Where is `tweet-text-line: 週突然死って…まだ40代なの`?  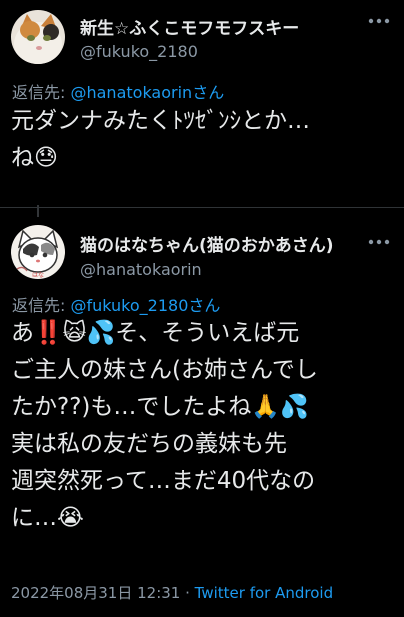
tweet-text-line: 週突然死って…まだ40代なの is located at coordinates (163, 481).